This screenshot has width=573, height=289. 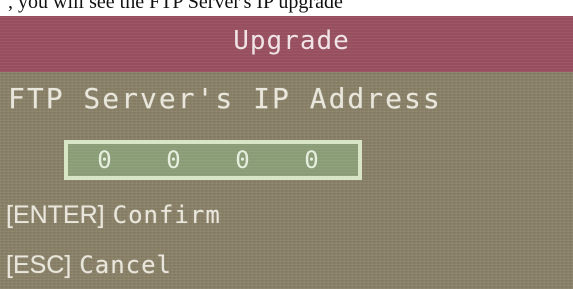 What do you see at coordinates (55, 215) in the screenshot?
I see `enter-key-label: [ENTER]` at bounding box center [55, 215].